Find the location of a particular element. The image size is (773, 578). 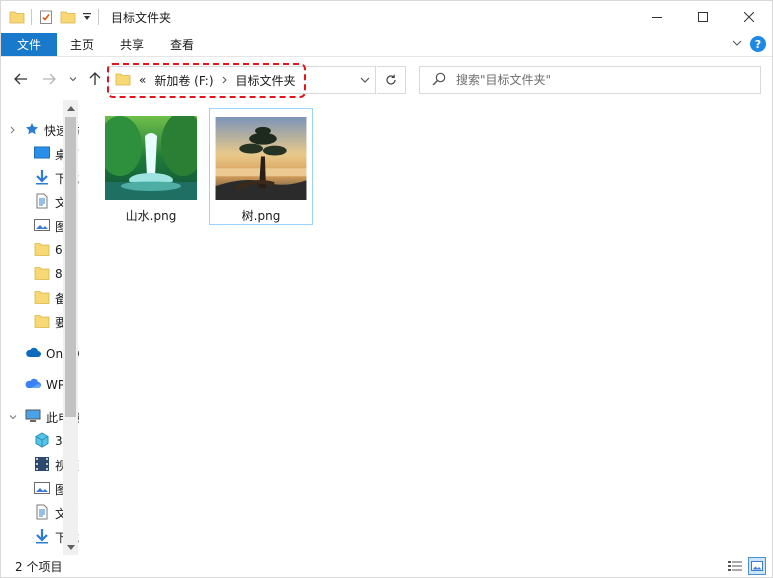

scroll-thumb is located at coordinates (70, 267).